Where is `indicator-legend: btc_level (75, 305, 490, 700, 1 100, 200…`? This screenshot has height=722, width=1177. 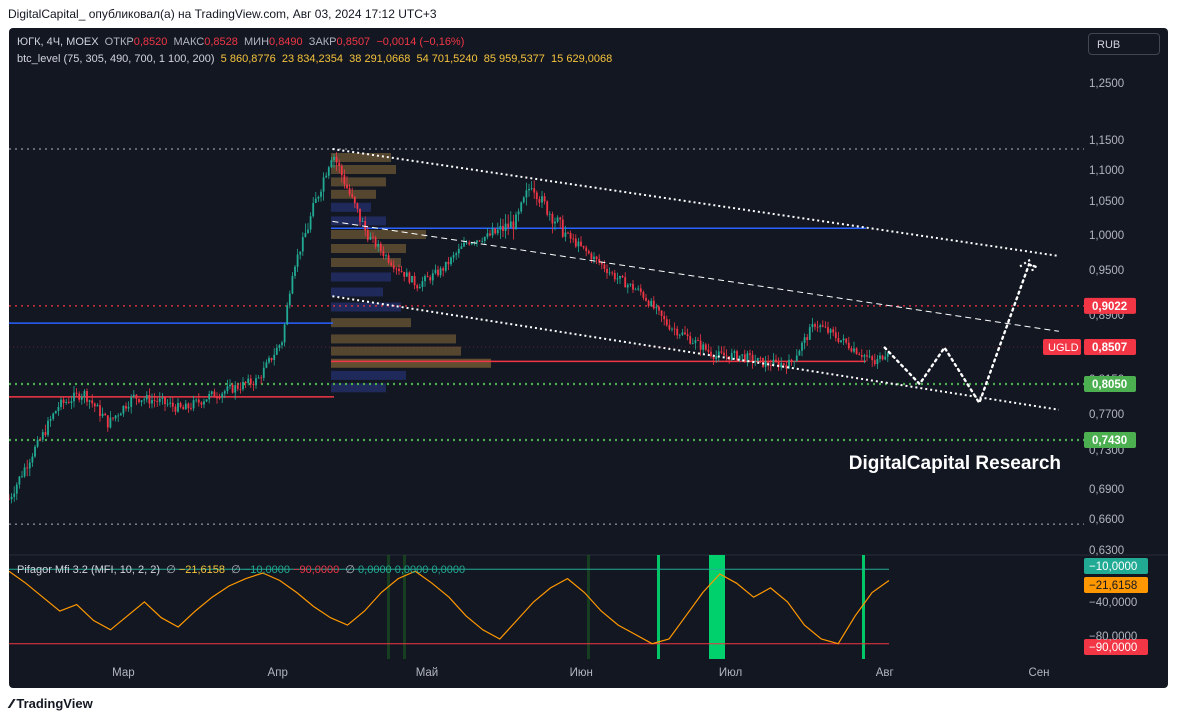 indicator-legend: btc_level (75, 305, 490, 700, 1 100, 200… is located at coordinates (314, 59).